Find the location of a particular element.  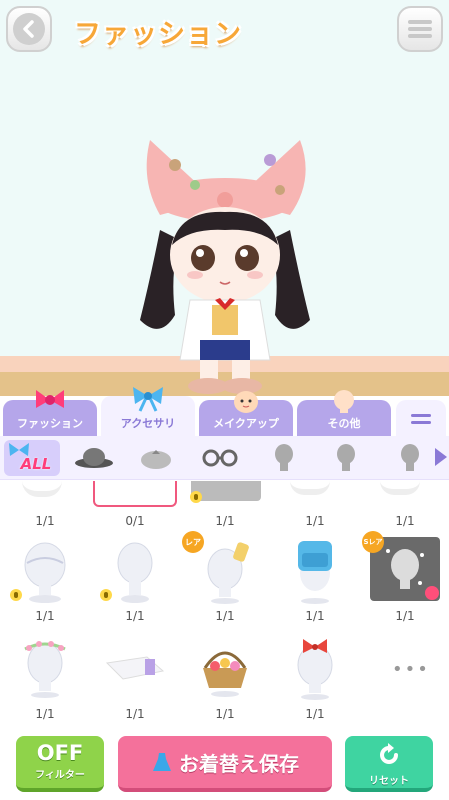

mannequin-mask-icon is located at coordinates (45, 572).